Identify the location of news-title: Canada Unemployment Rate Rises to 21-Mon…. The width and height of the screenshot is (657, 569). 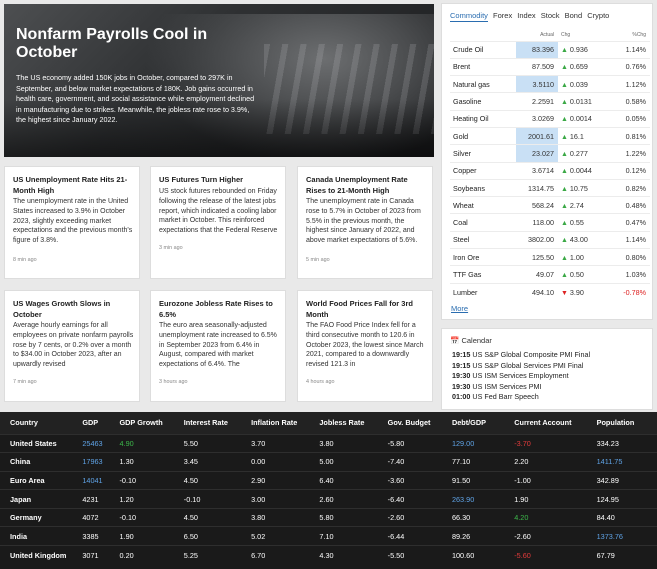
(367, 185).